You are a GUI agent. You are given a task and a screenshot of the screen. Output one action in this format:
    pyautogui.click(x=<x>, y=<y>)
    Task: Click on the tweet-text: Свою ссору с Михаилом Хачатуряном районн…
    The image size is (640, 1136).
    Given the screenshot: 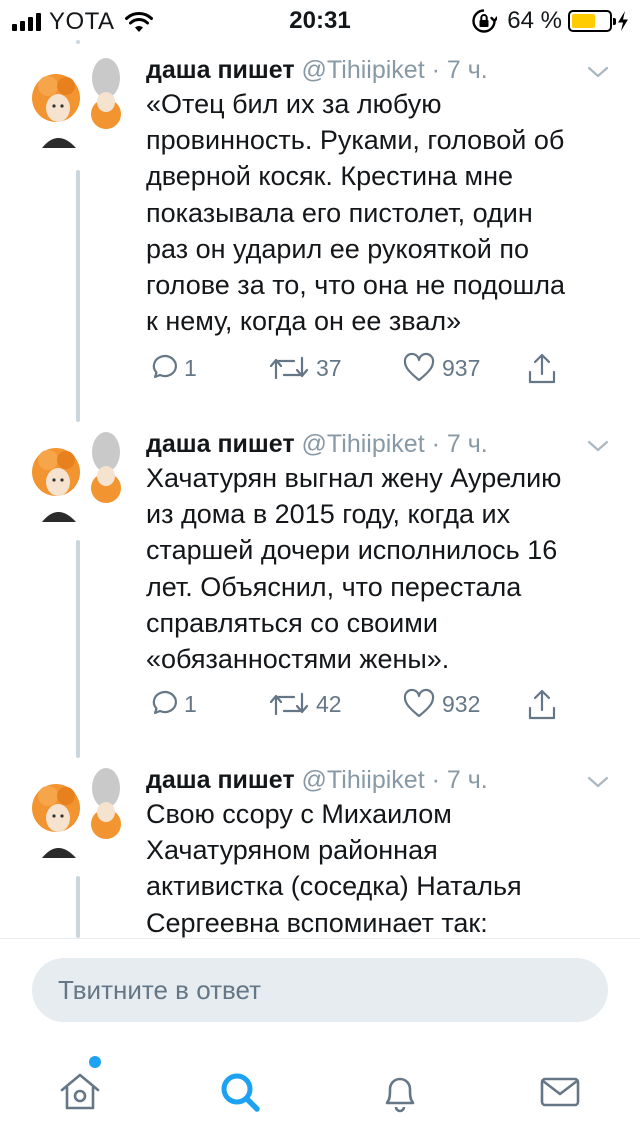 What is the action you would take?
    pyautogui.click(x=381, y=867)
    